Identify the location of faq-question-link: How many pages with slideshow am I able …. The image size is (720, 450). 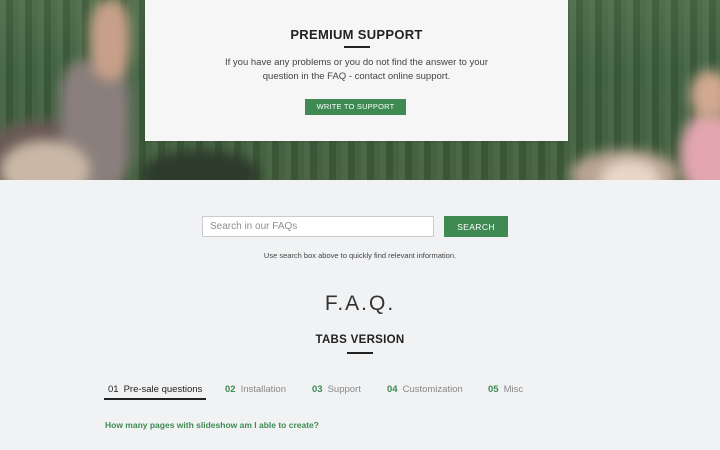
(212, 425).